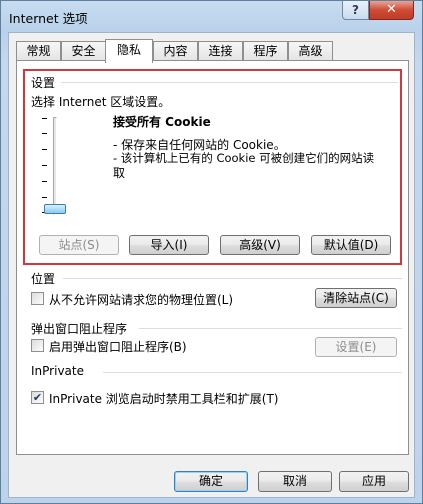 The height and width of the screenshot is (504, 423). What do you see at coordinates (101, 102) in the screenshot?
I see `settings-instruction: 选择 Internet 区域设置。` at bounding box center [101, 102].